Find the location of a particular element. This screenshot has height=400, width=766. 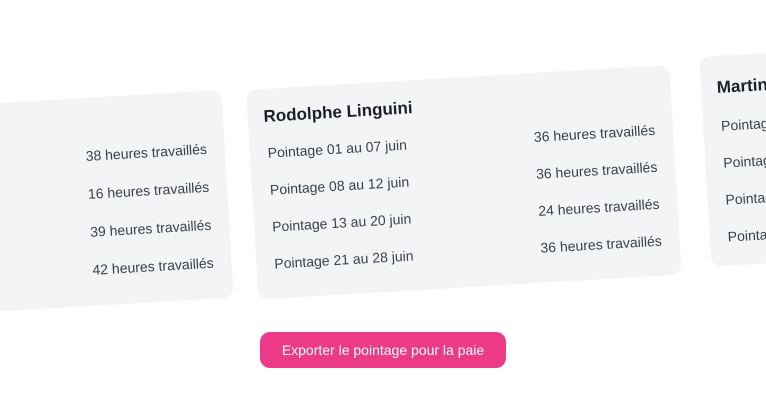

period-label: Pointage 08 au 12 juin is located at coordinates (339, 185).